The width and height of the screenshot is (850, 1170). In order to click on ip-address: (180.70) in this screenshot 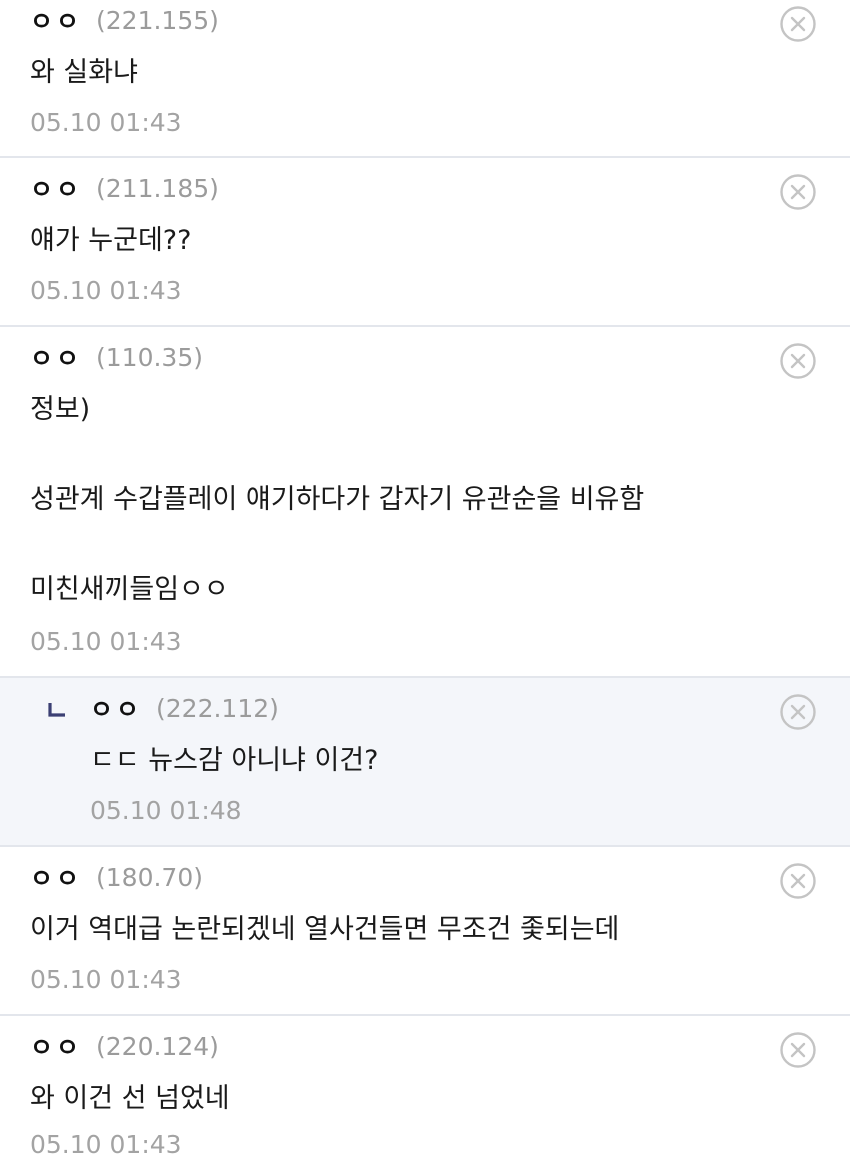, I will do `click(149, 877)`.